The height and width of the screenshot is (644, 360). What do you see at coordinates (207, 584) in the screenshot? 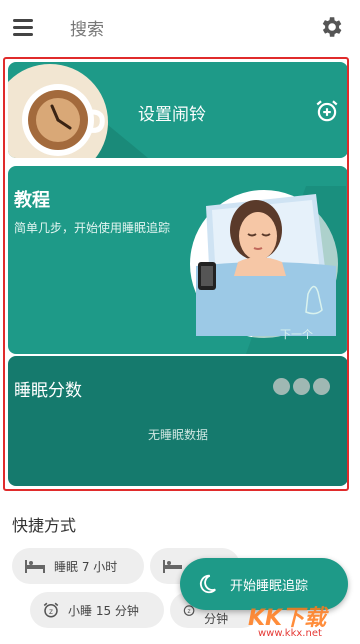
I see `moon-icon` at bounding box center [207, 584].